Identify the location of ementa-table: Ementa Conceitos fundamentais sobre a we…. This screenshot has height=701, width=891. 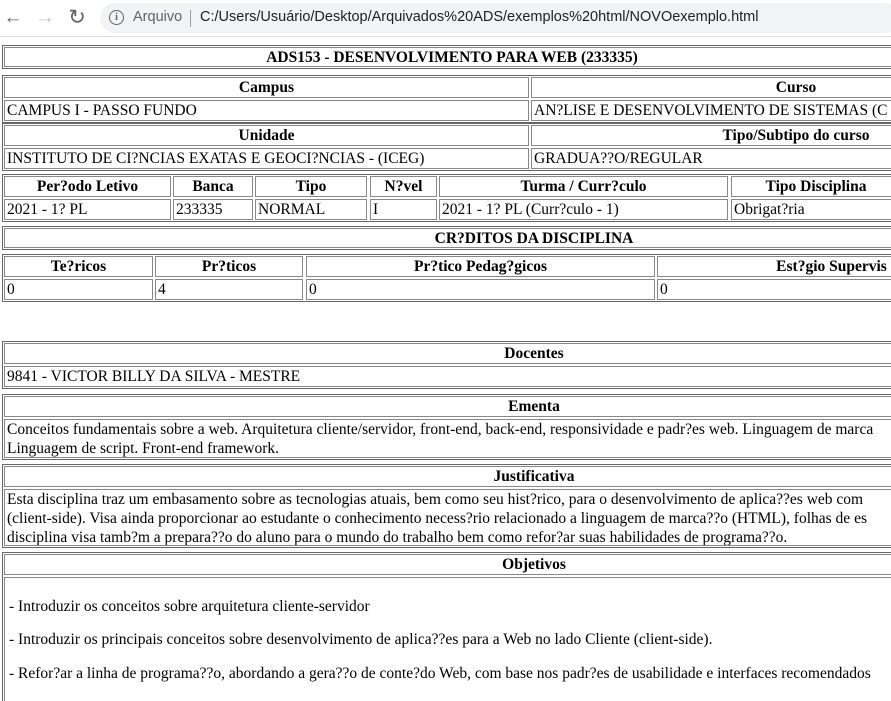
(446, 427).